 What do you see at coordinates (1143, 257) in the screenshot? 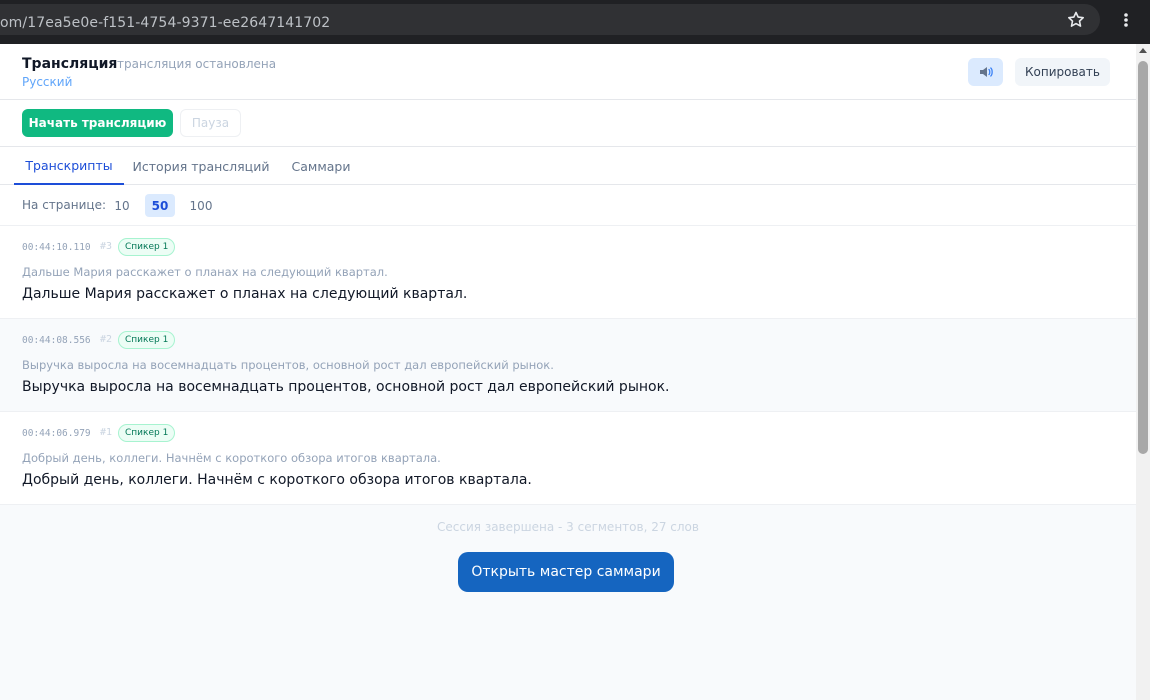
I see `scrollbar-thumb` at bounding box center [1143, 257].